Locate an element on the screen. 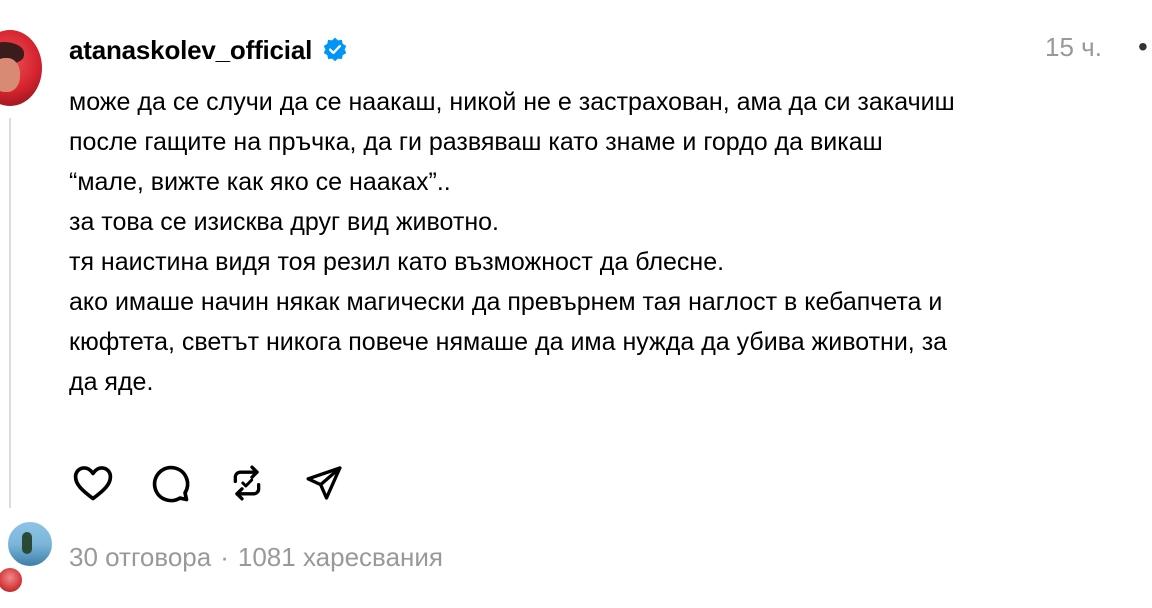 The height and width of the screenshot is (608, 1152). post-text-line: да яде. is located at coordinates (111, 382).